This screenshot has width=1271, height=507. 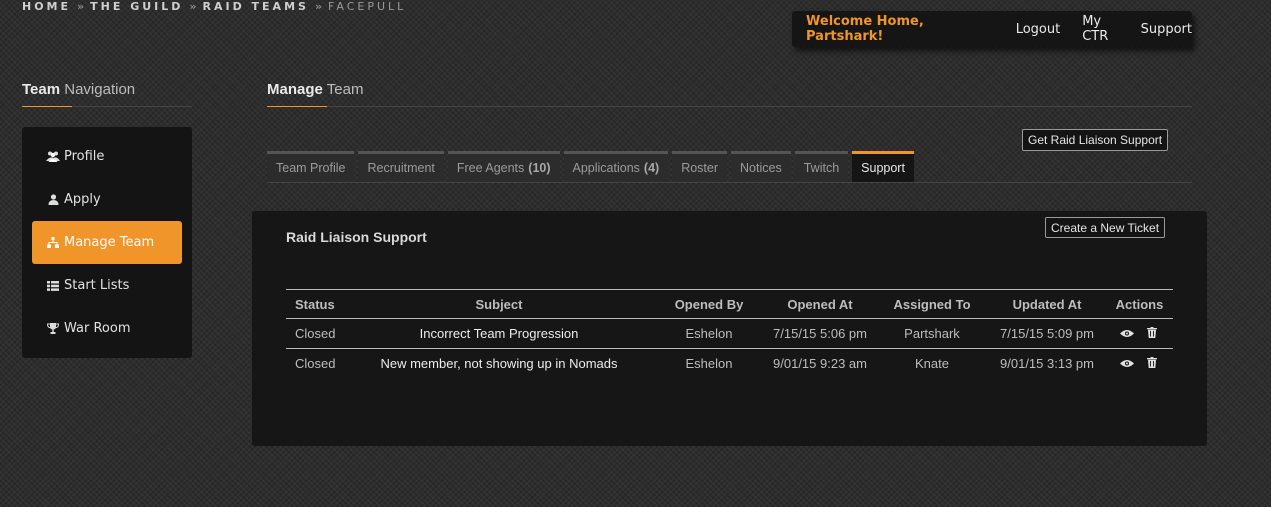 I want to click on user-icon, so click(x=53, y=199).